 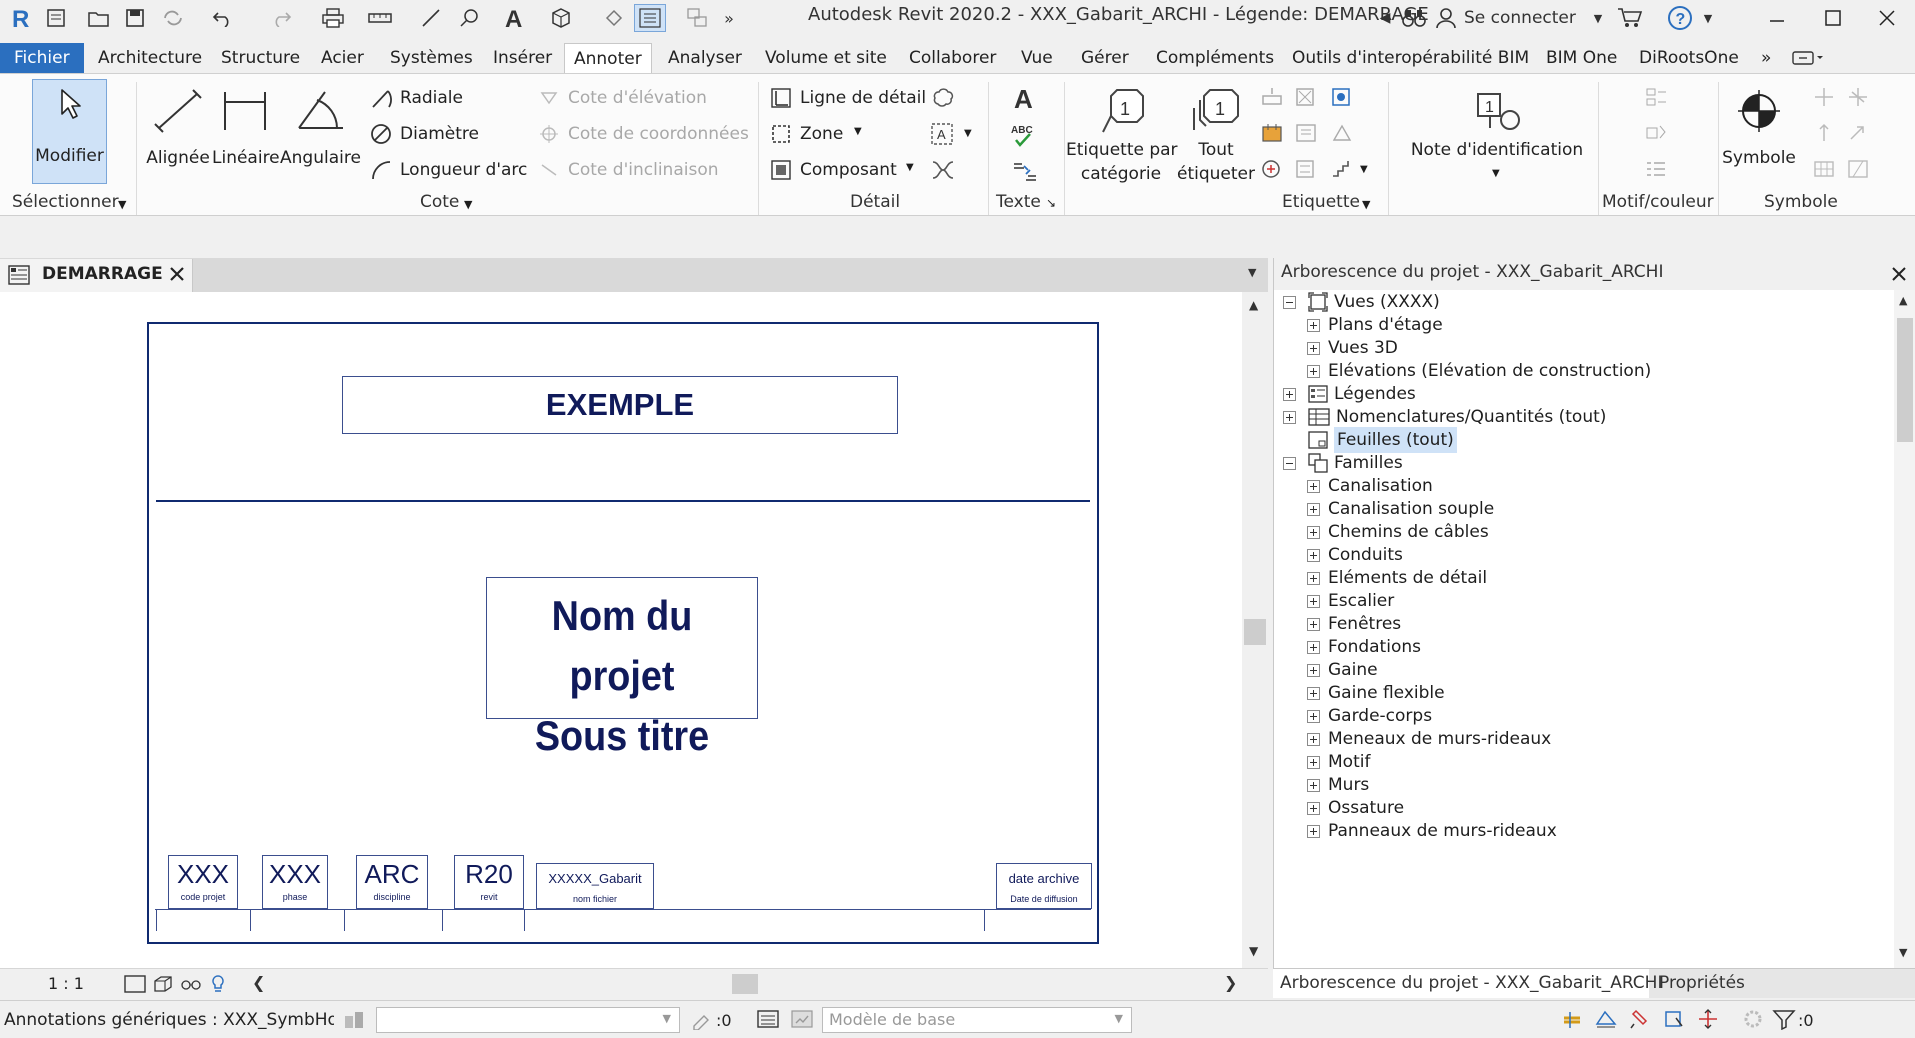 I want to click on diameter-dimension-button: Diamètre, so click(x=443, y=134).